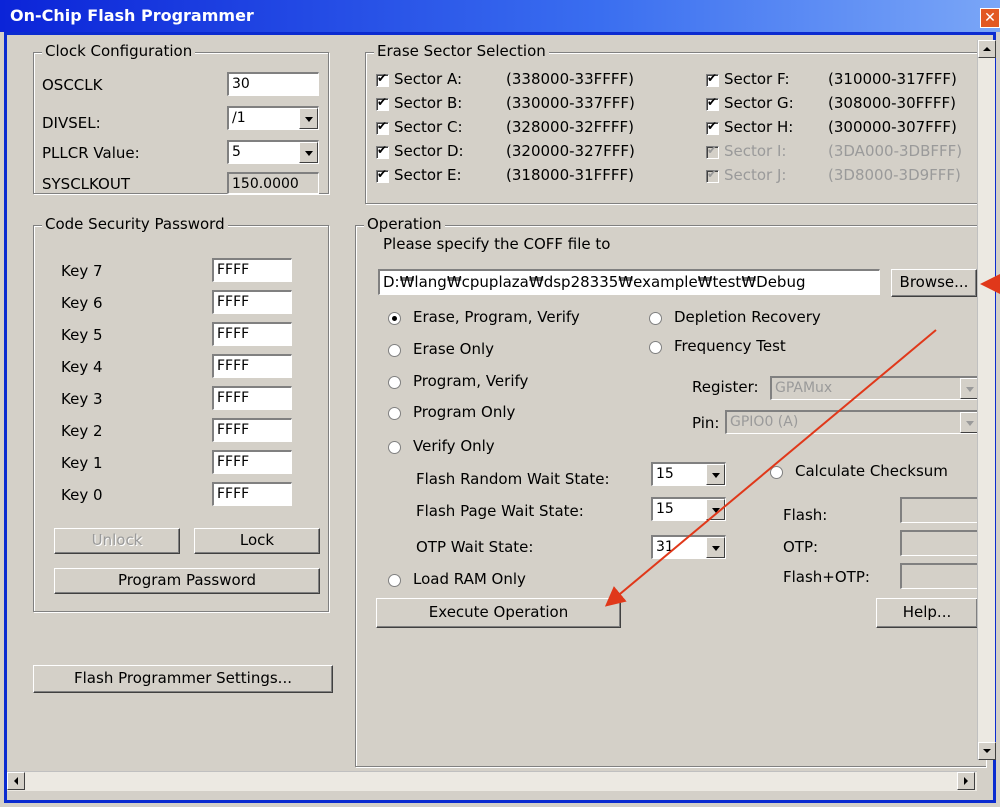  Describe the element at coordinates (770, 468) in the screenshot. I see `arrow-to-execute` at that location.